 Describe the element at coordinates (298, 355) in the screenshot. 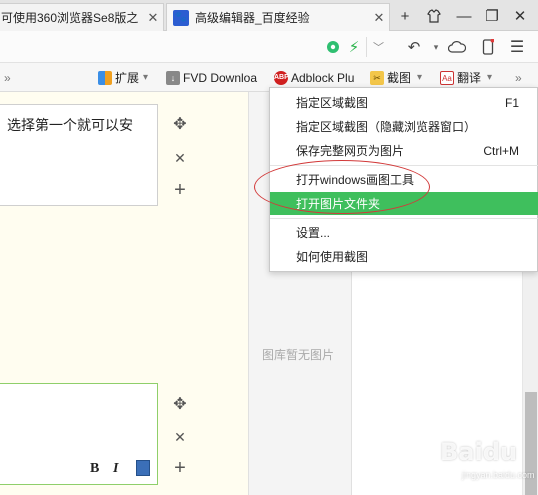

I see `gallery-empty-text: 图库暂无图片` at that location.